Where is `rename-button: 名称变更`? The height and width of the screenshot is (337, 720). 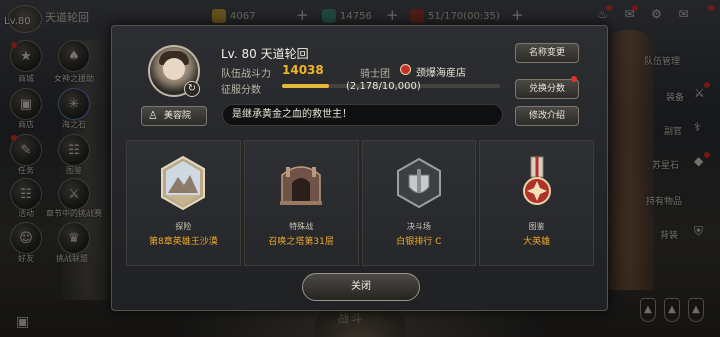 rename-button: 名称变更 is located at coordinates (547, 53).